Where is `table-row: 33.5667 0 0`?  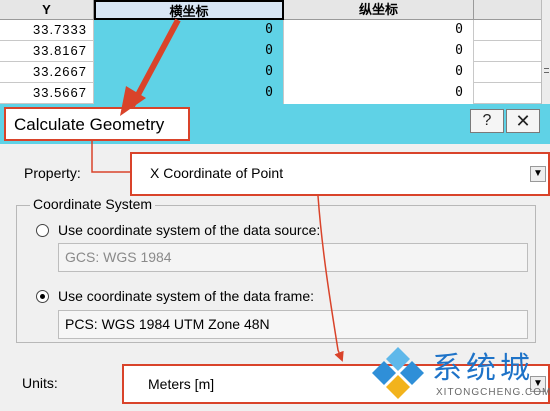 table-row: 33.5667 0 0 is located at coordinates (270, 93).